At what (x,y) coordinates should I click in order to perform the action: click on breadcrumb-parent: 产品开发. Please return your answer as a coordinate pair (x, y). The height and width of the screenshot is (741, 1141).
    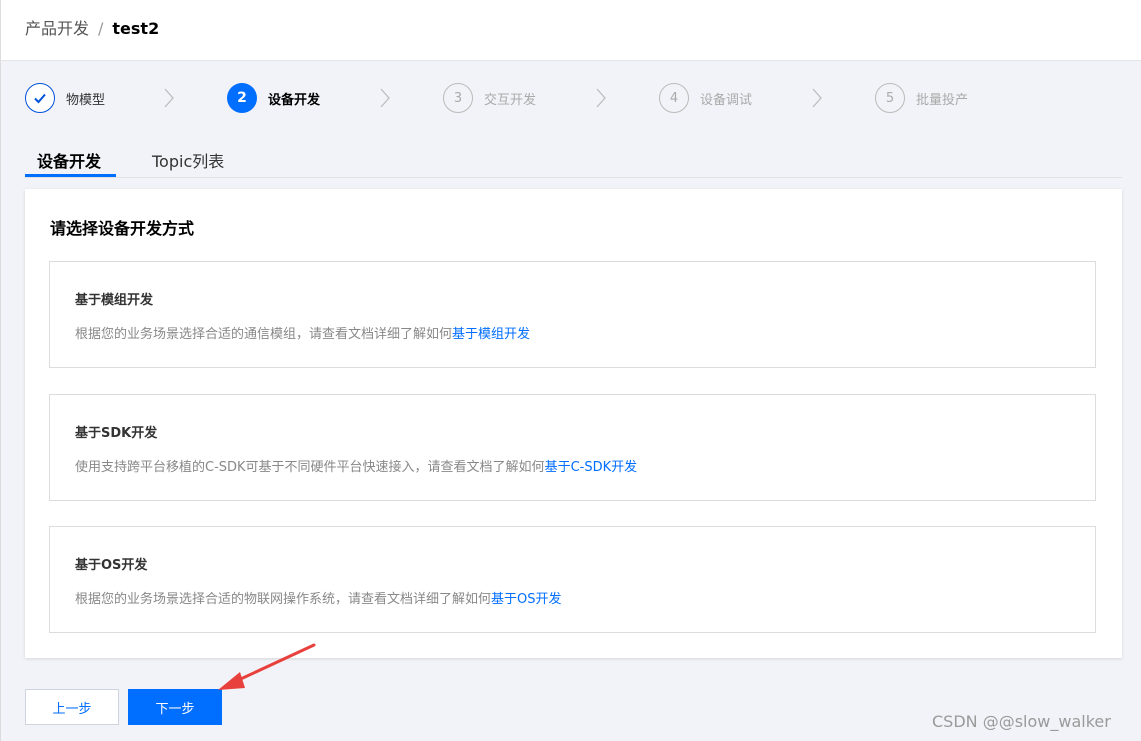
    Looking at the image, I should click on (57, 28).